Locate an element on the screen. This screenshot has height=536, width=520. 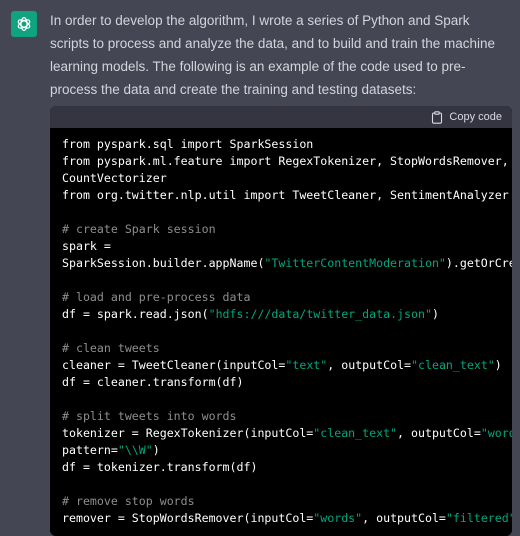
clipboard-icon is located at coordinates (437, 117).